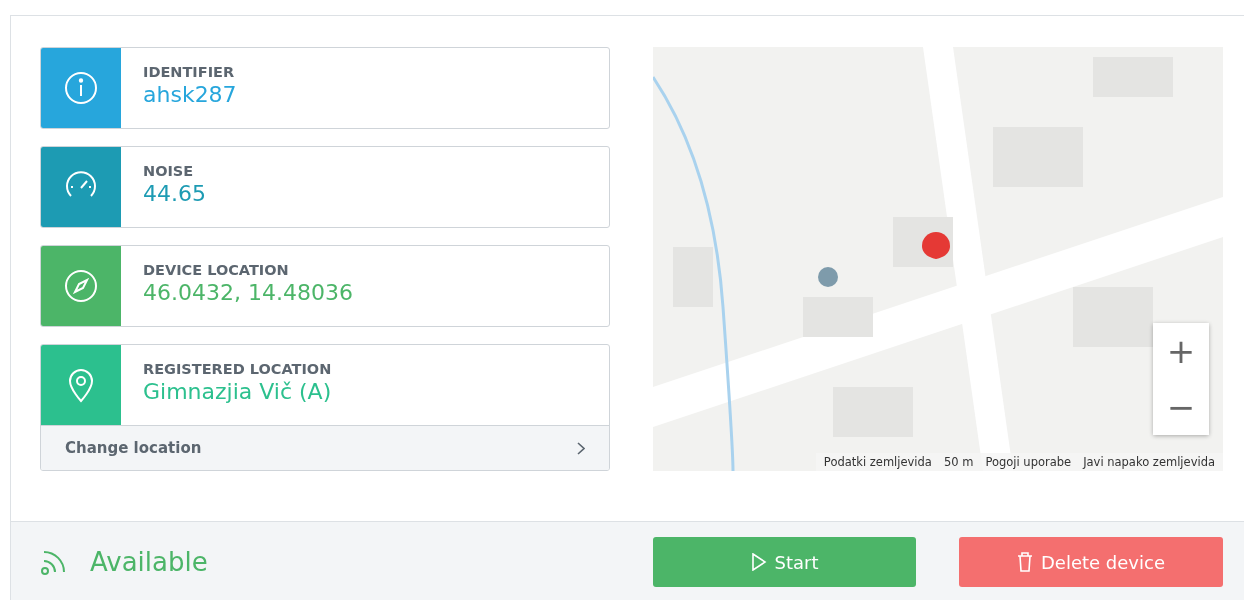 The width and height of the screenshot is (1244, 601). I want to click on status-text: Available, so click(149, 562).